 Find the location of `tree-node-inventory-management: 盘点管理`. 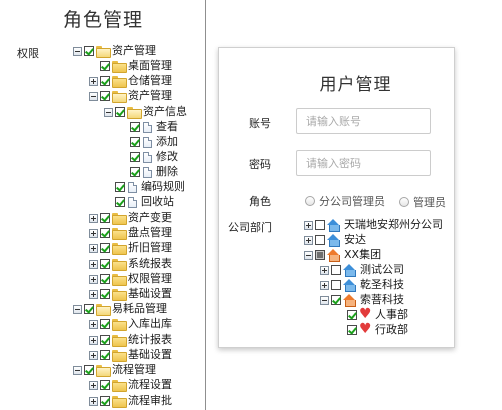

tree-node-inventory-management: 盘点管理 is located at coordinates (130, 233).